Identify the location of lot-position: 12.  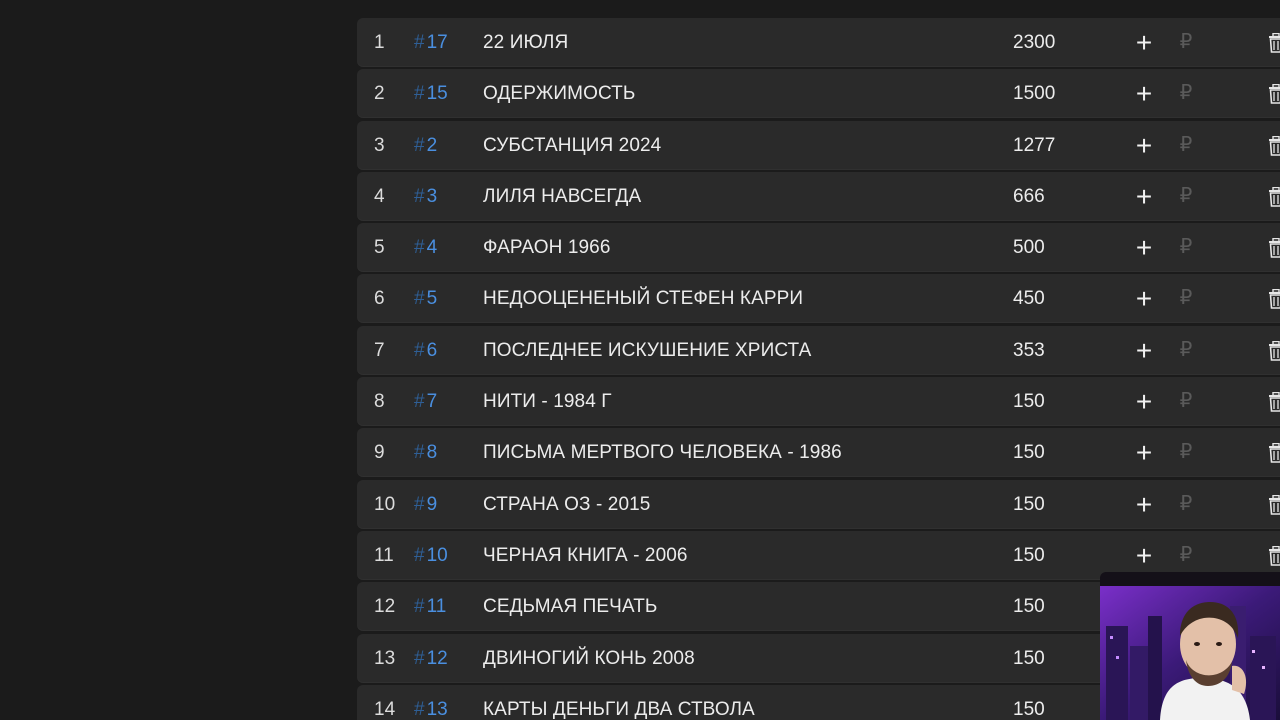
(385, 607).